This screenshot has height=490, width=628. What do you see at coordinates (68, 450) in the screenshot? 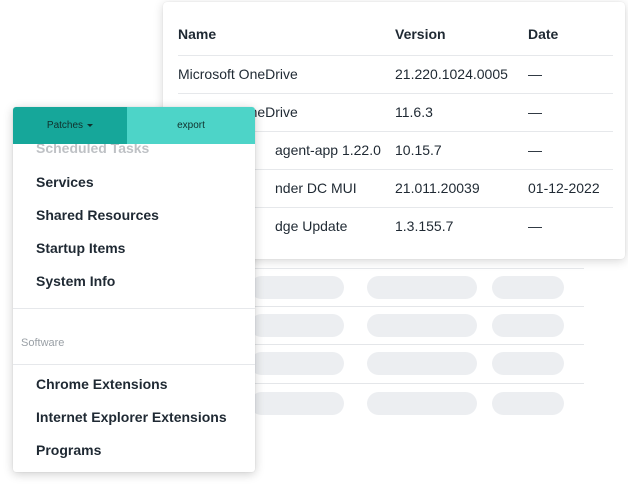
I see `menu-item-programs: Programs` at bounding box center [68, 450].